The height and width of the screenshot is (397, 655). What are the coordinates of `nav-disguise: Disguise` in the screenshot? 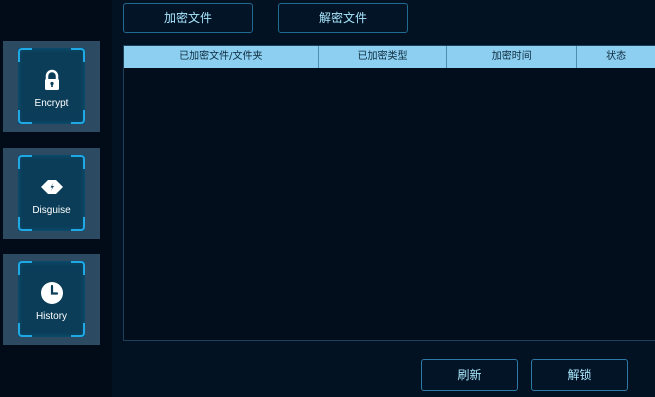 It's located at (51, 193).